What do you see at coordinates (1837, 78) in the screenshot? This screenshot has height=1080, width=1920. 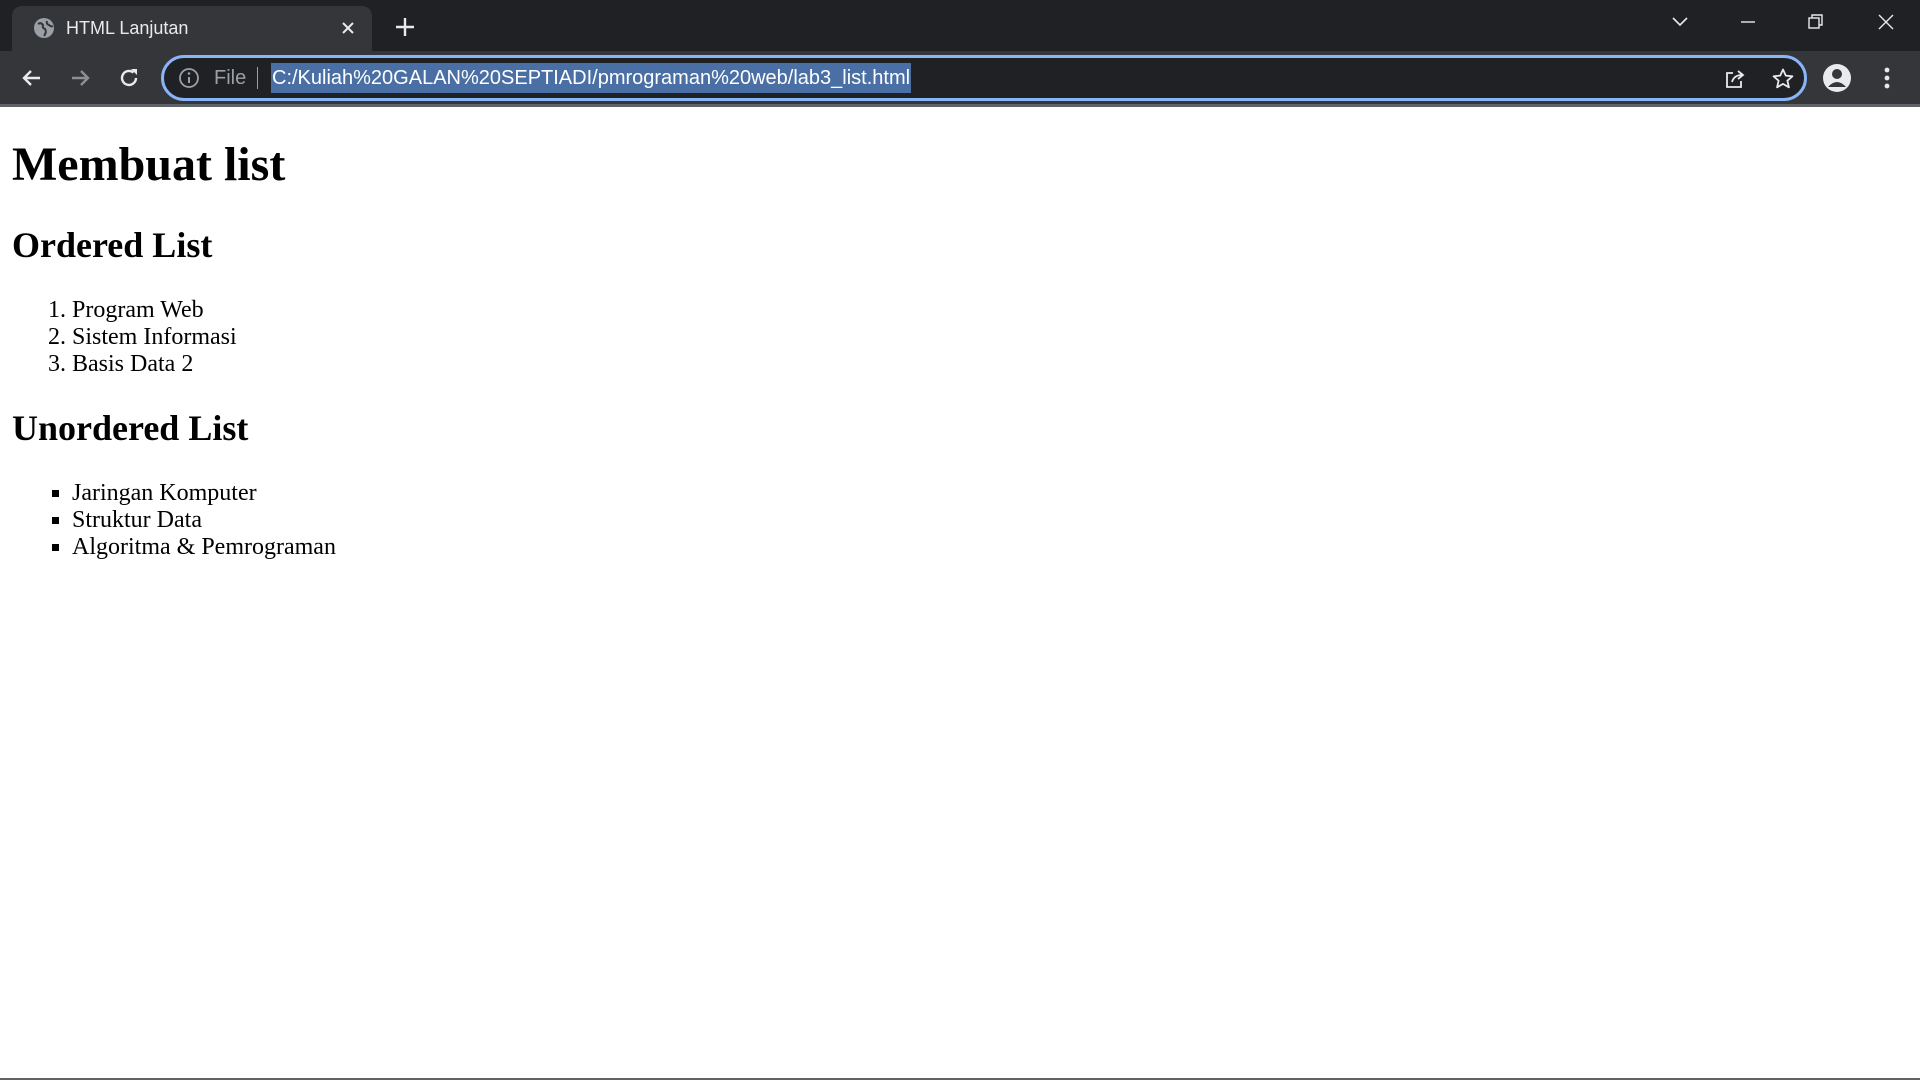 I see `profile-avatar-icon` at bounding box center [1837, 78].